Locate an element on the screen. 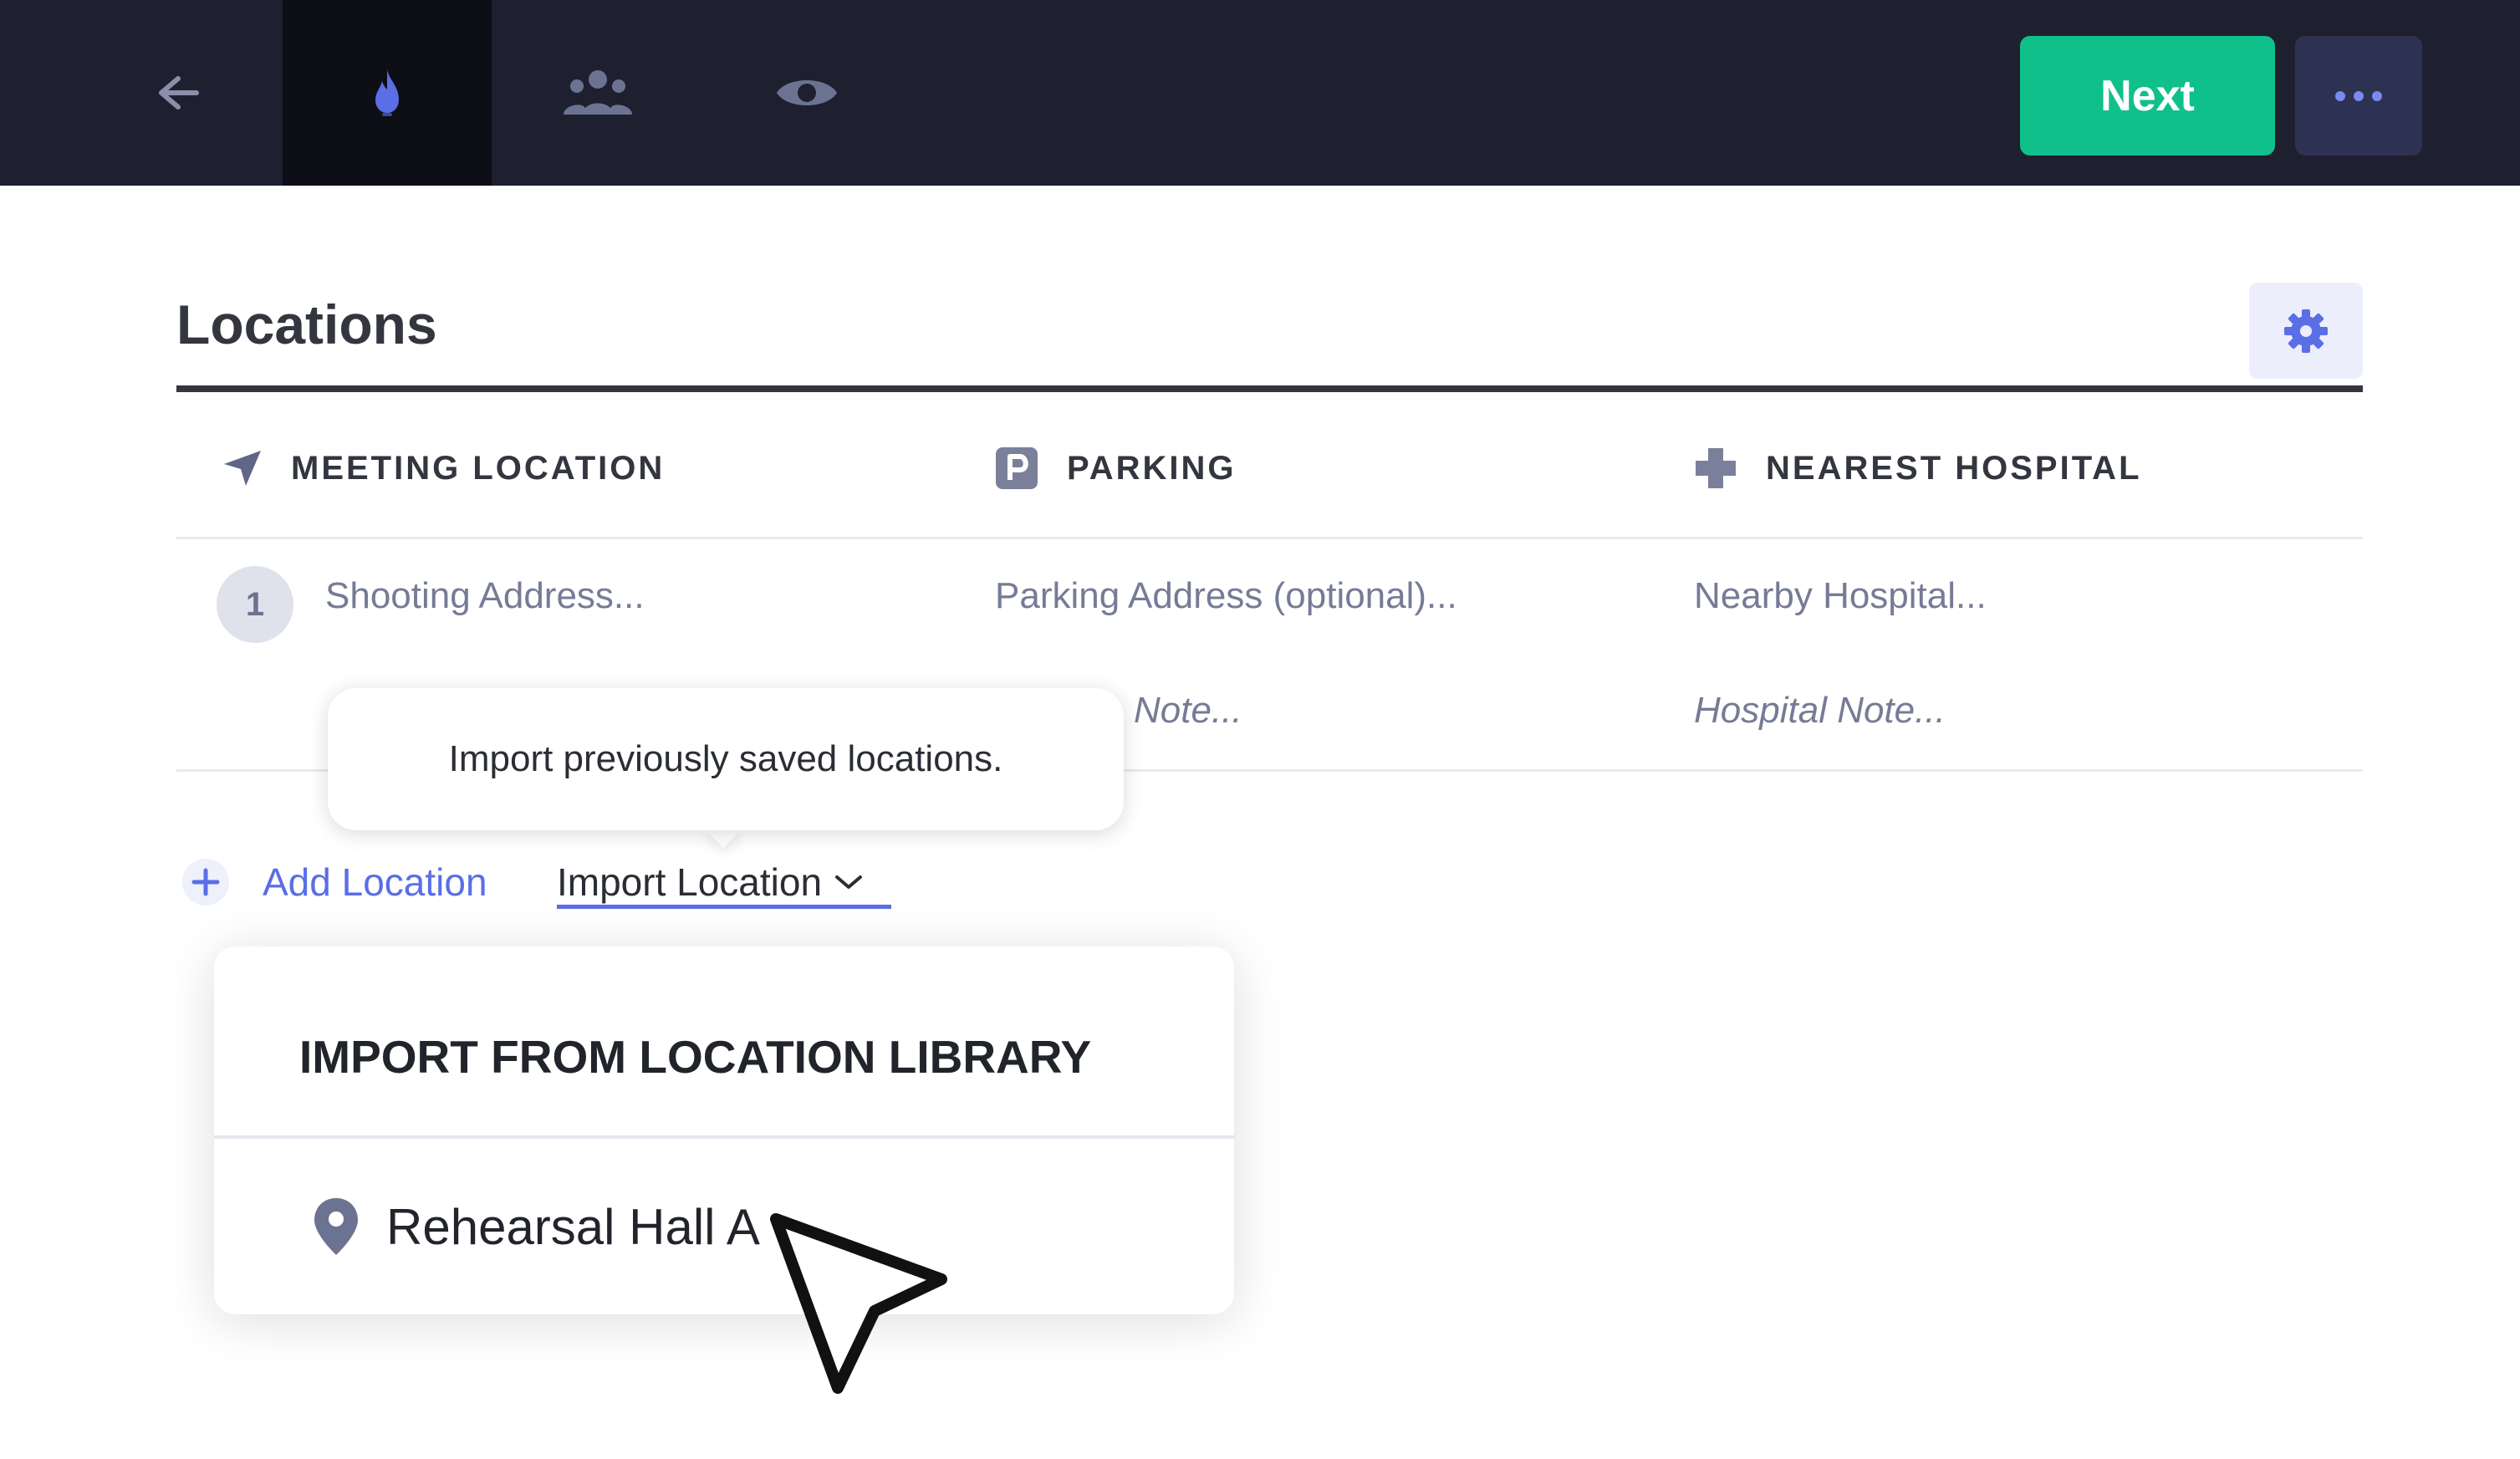 The image size is (2520, 1459). top-toolbar: Next is located at coordinates (1260, 93).